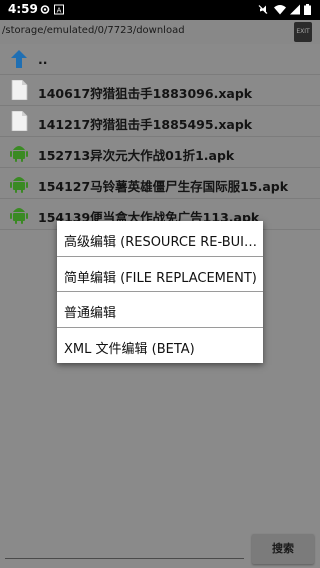  I want to click on menu-item-label: 普通编辑, so click(90, 313).